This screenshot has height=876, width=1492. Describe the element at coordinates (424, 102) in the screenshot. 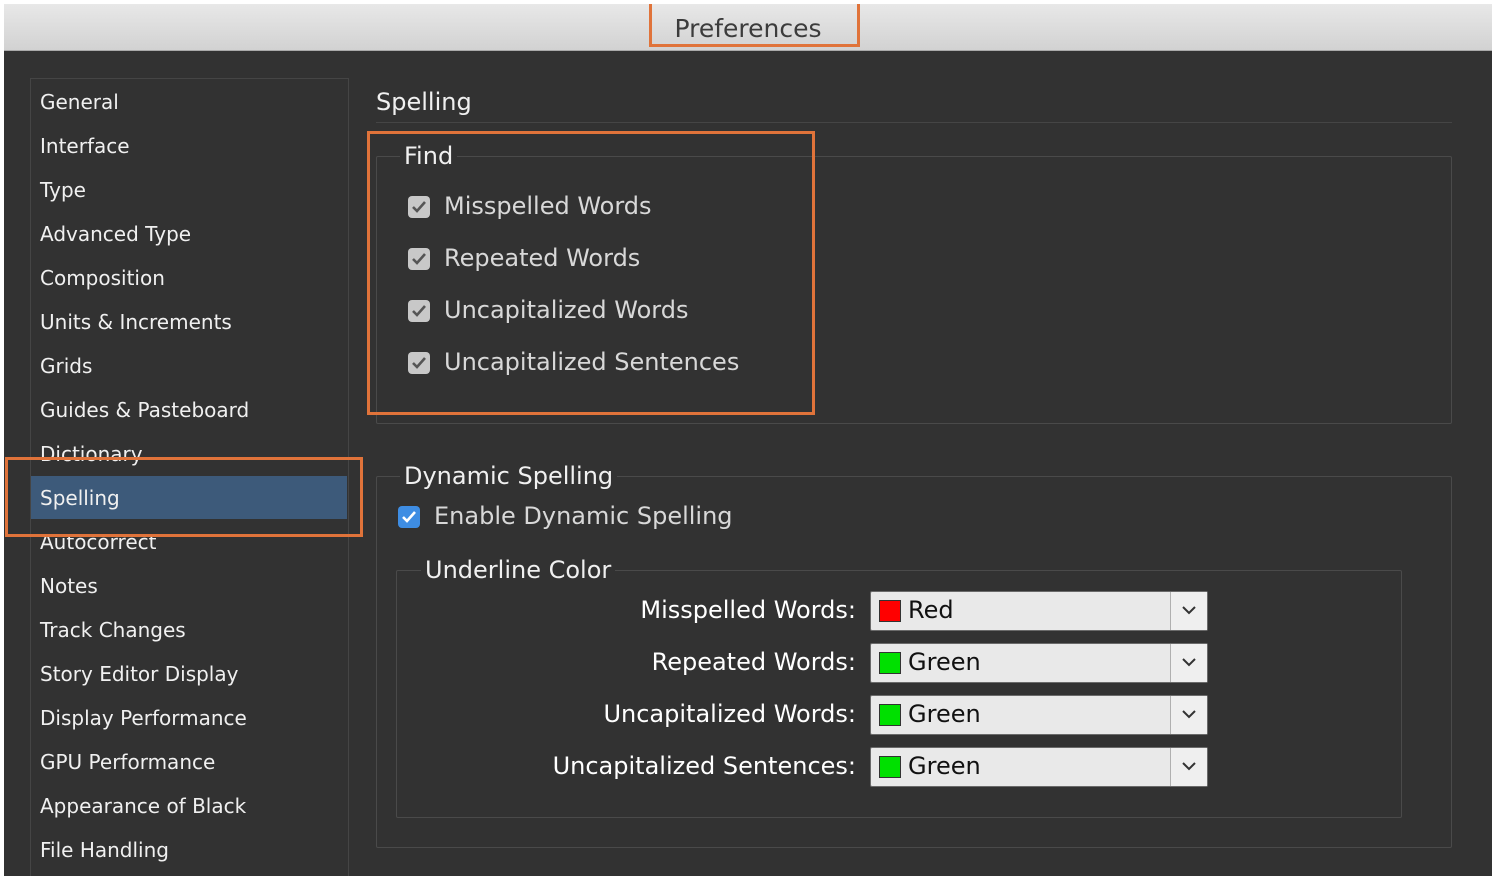

I see `page-title: Spelling` at that location.